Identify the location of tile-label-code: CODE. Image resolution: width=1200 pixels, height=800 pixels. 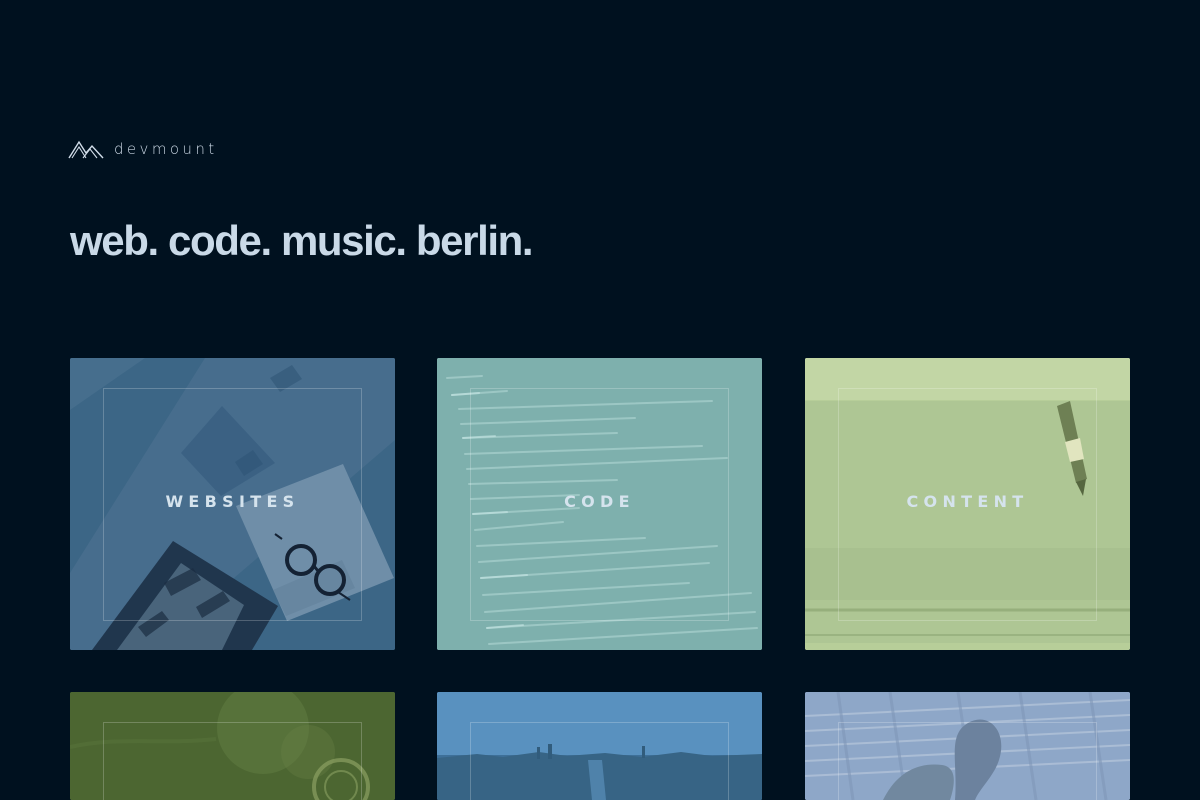
(599, 501).